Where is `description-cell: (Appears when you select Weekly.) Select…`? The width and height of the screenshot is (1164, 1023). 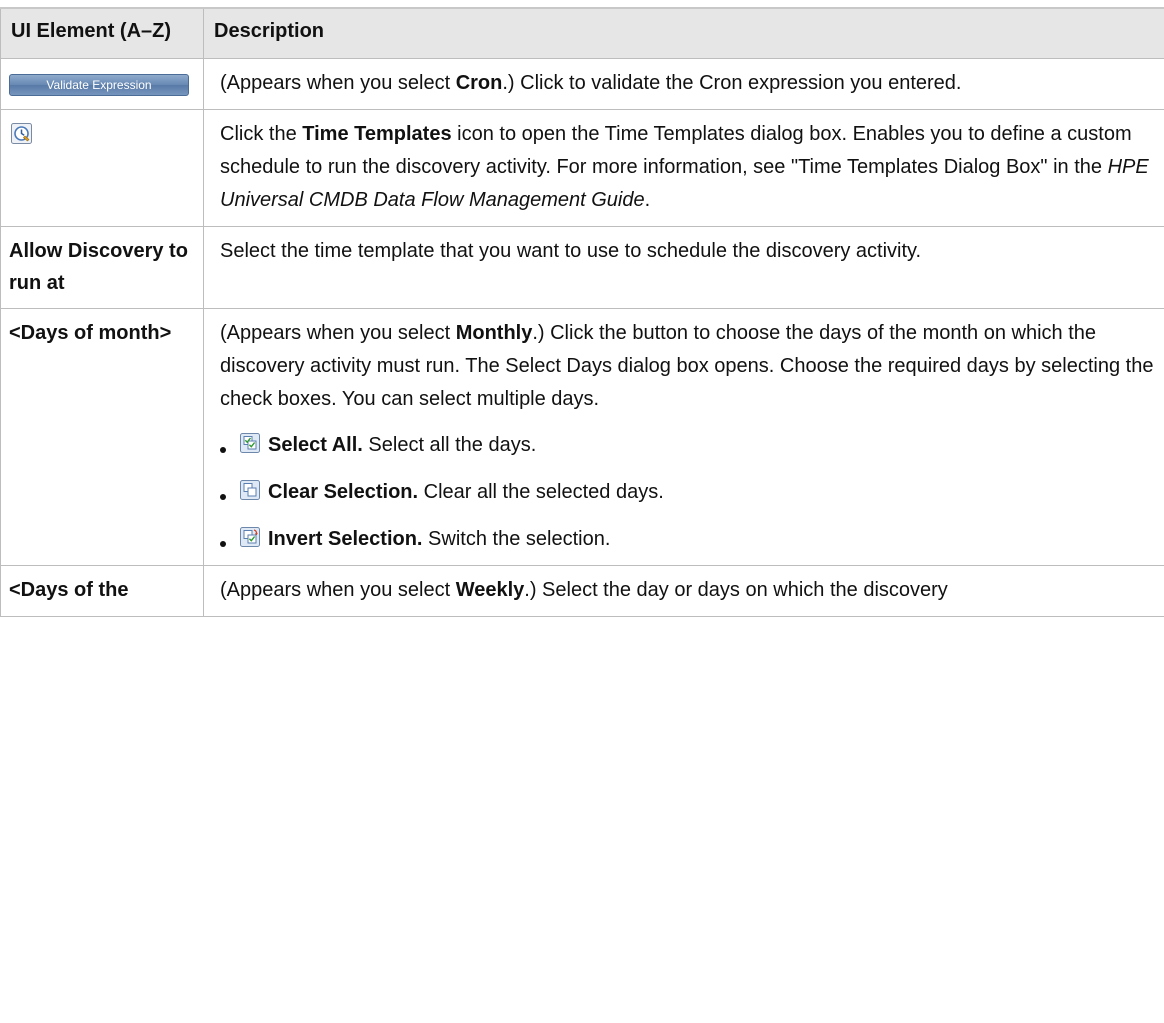 description-cell: (Appears when you select Weekly.) Select… is located at coordinates (683, 591).